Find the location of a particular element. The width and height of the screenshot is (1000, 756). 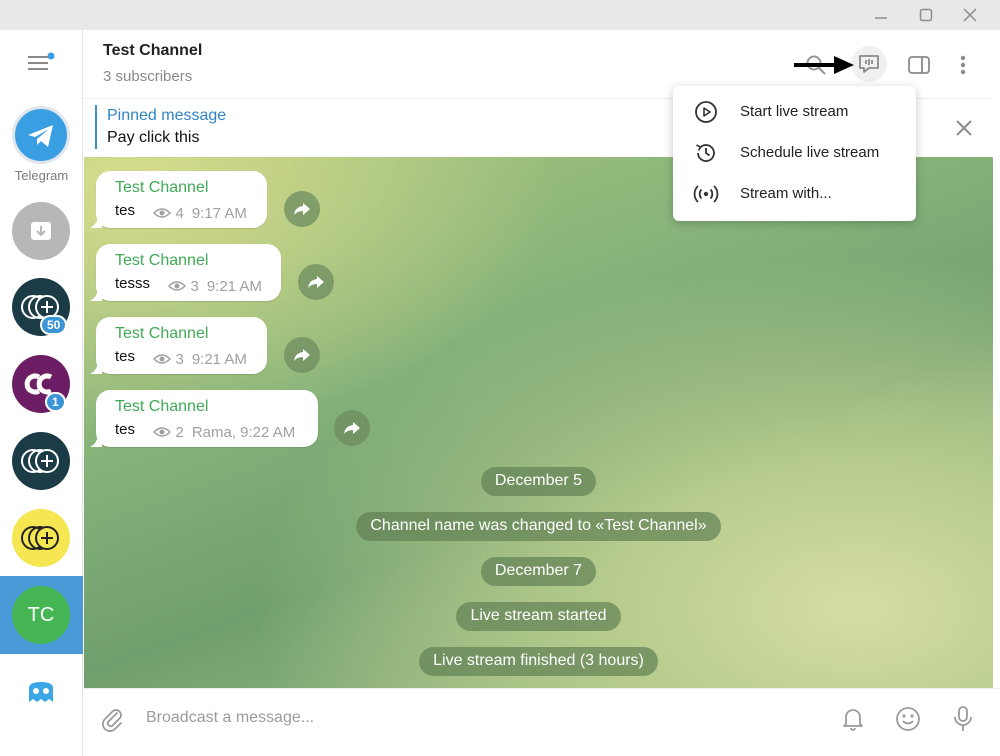

avatar-initials: TC is located at coordinates (41, 614).